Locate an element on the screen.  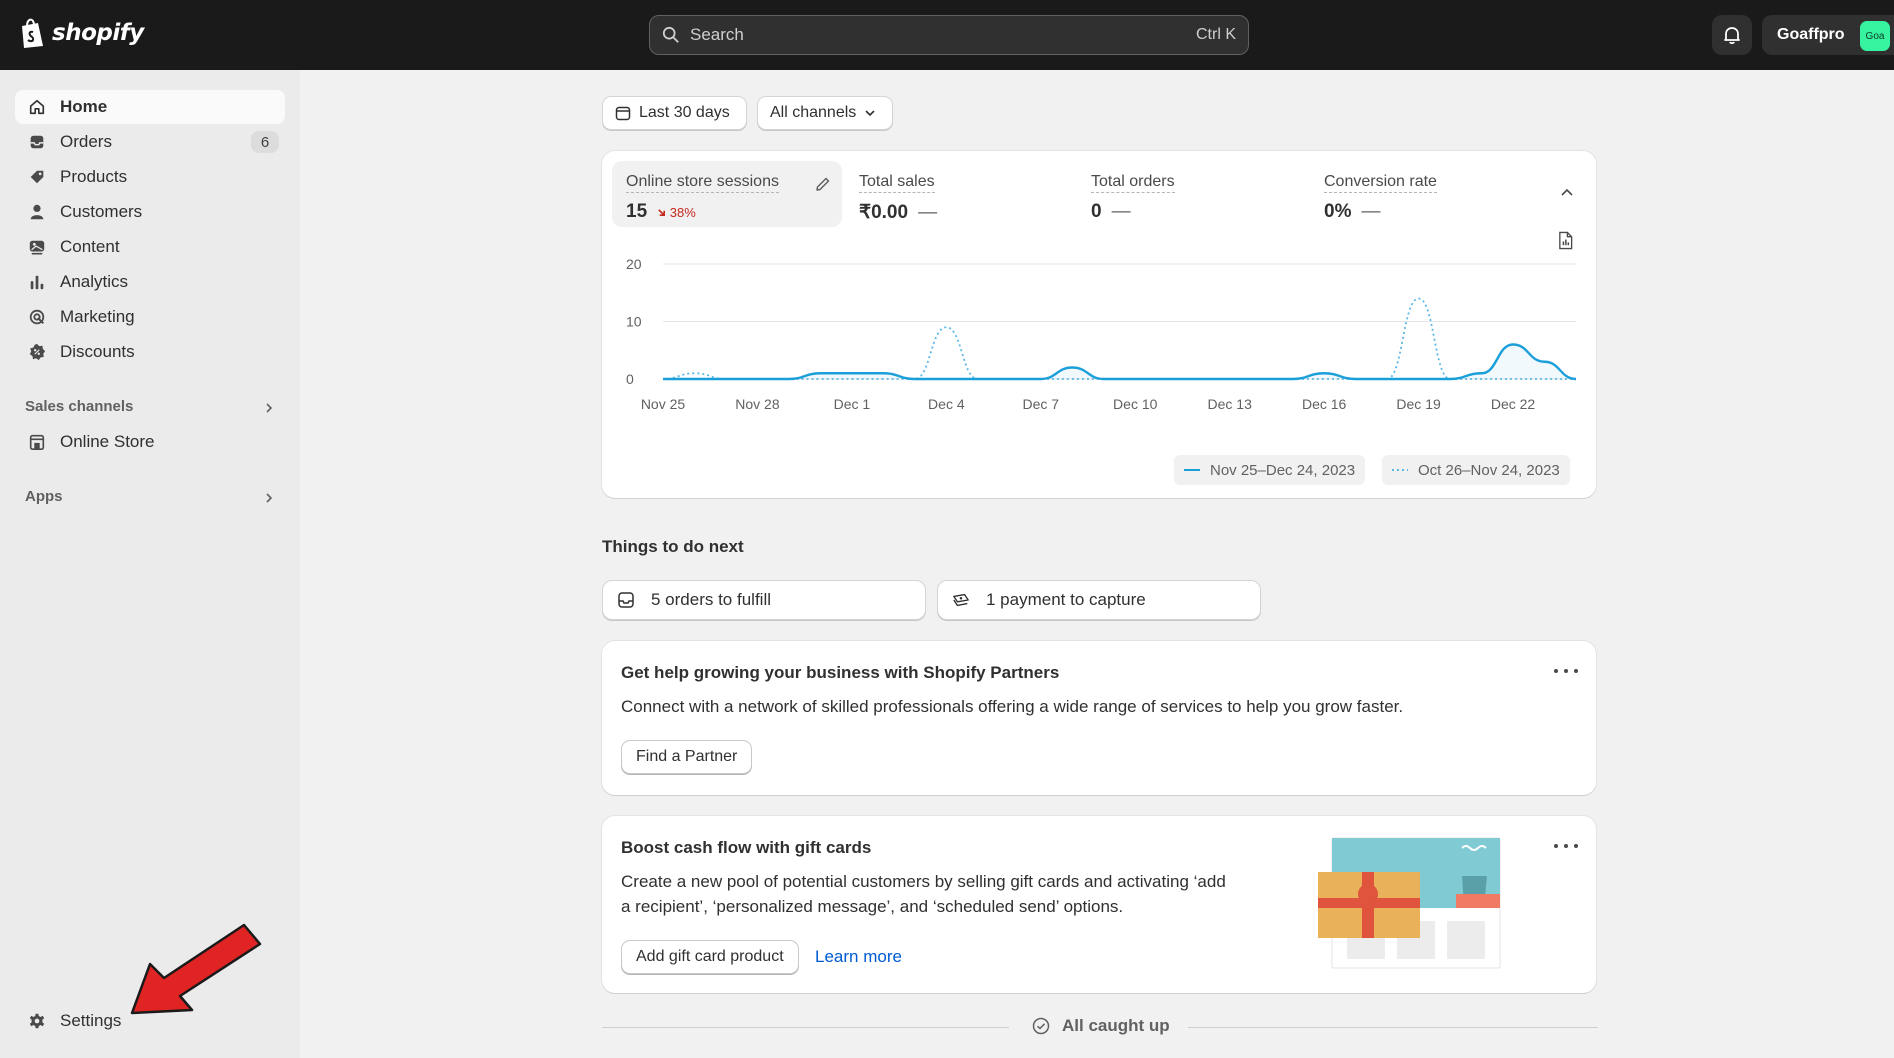
metric-label: Total orders is located at coordinates (1133, 183).